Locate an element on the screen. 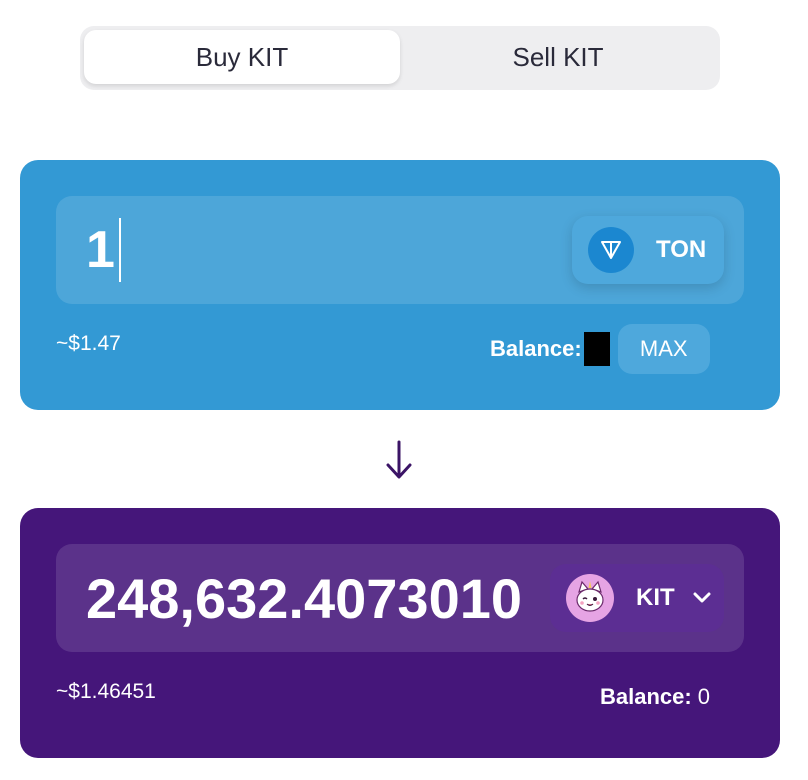  pay-amount-input: 1 is located at coordinates (103, 250).